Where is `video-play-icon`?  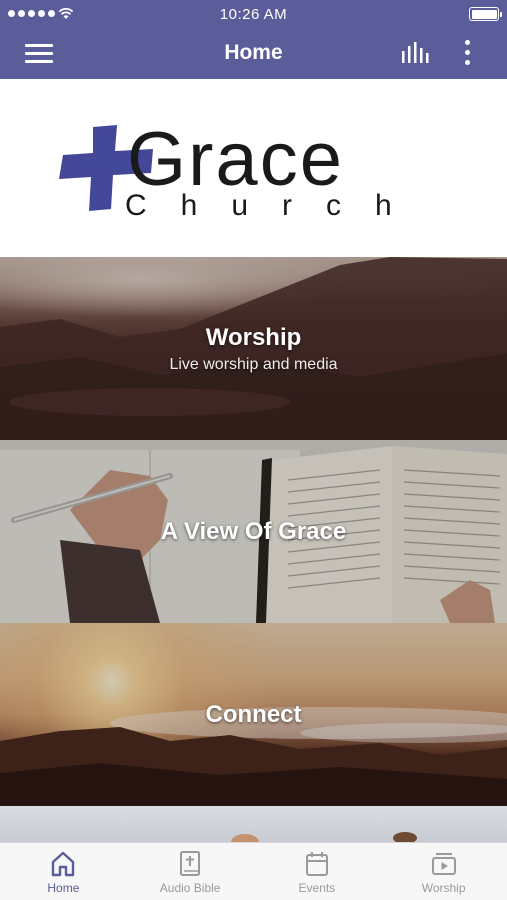 video-play-icon is located at coordinates (443, 864).